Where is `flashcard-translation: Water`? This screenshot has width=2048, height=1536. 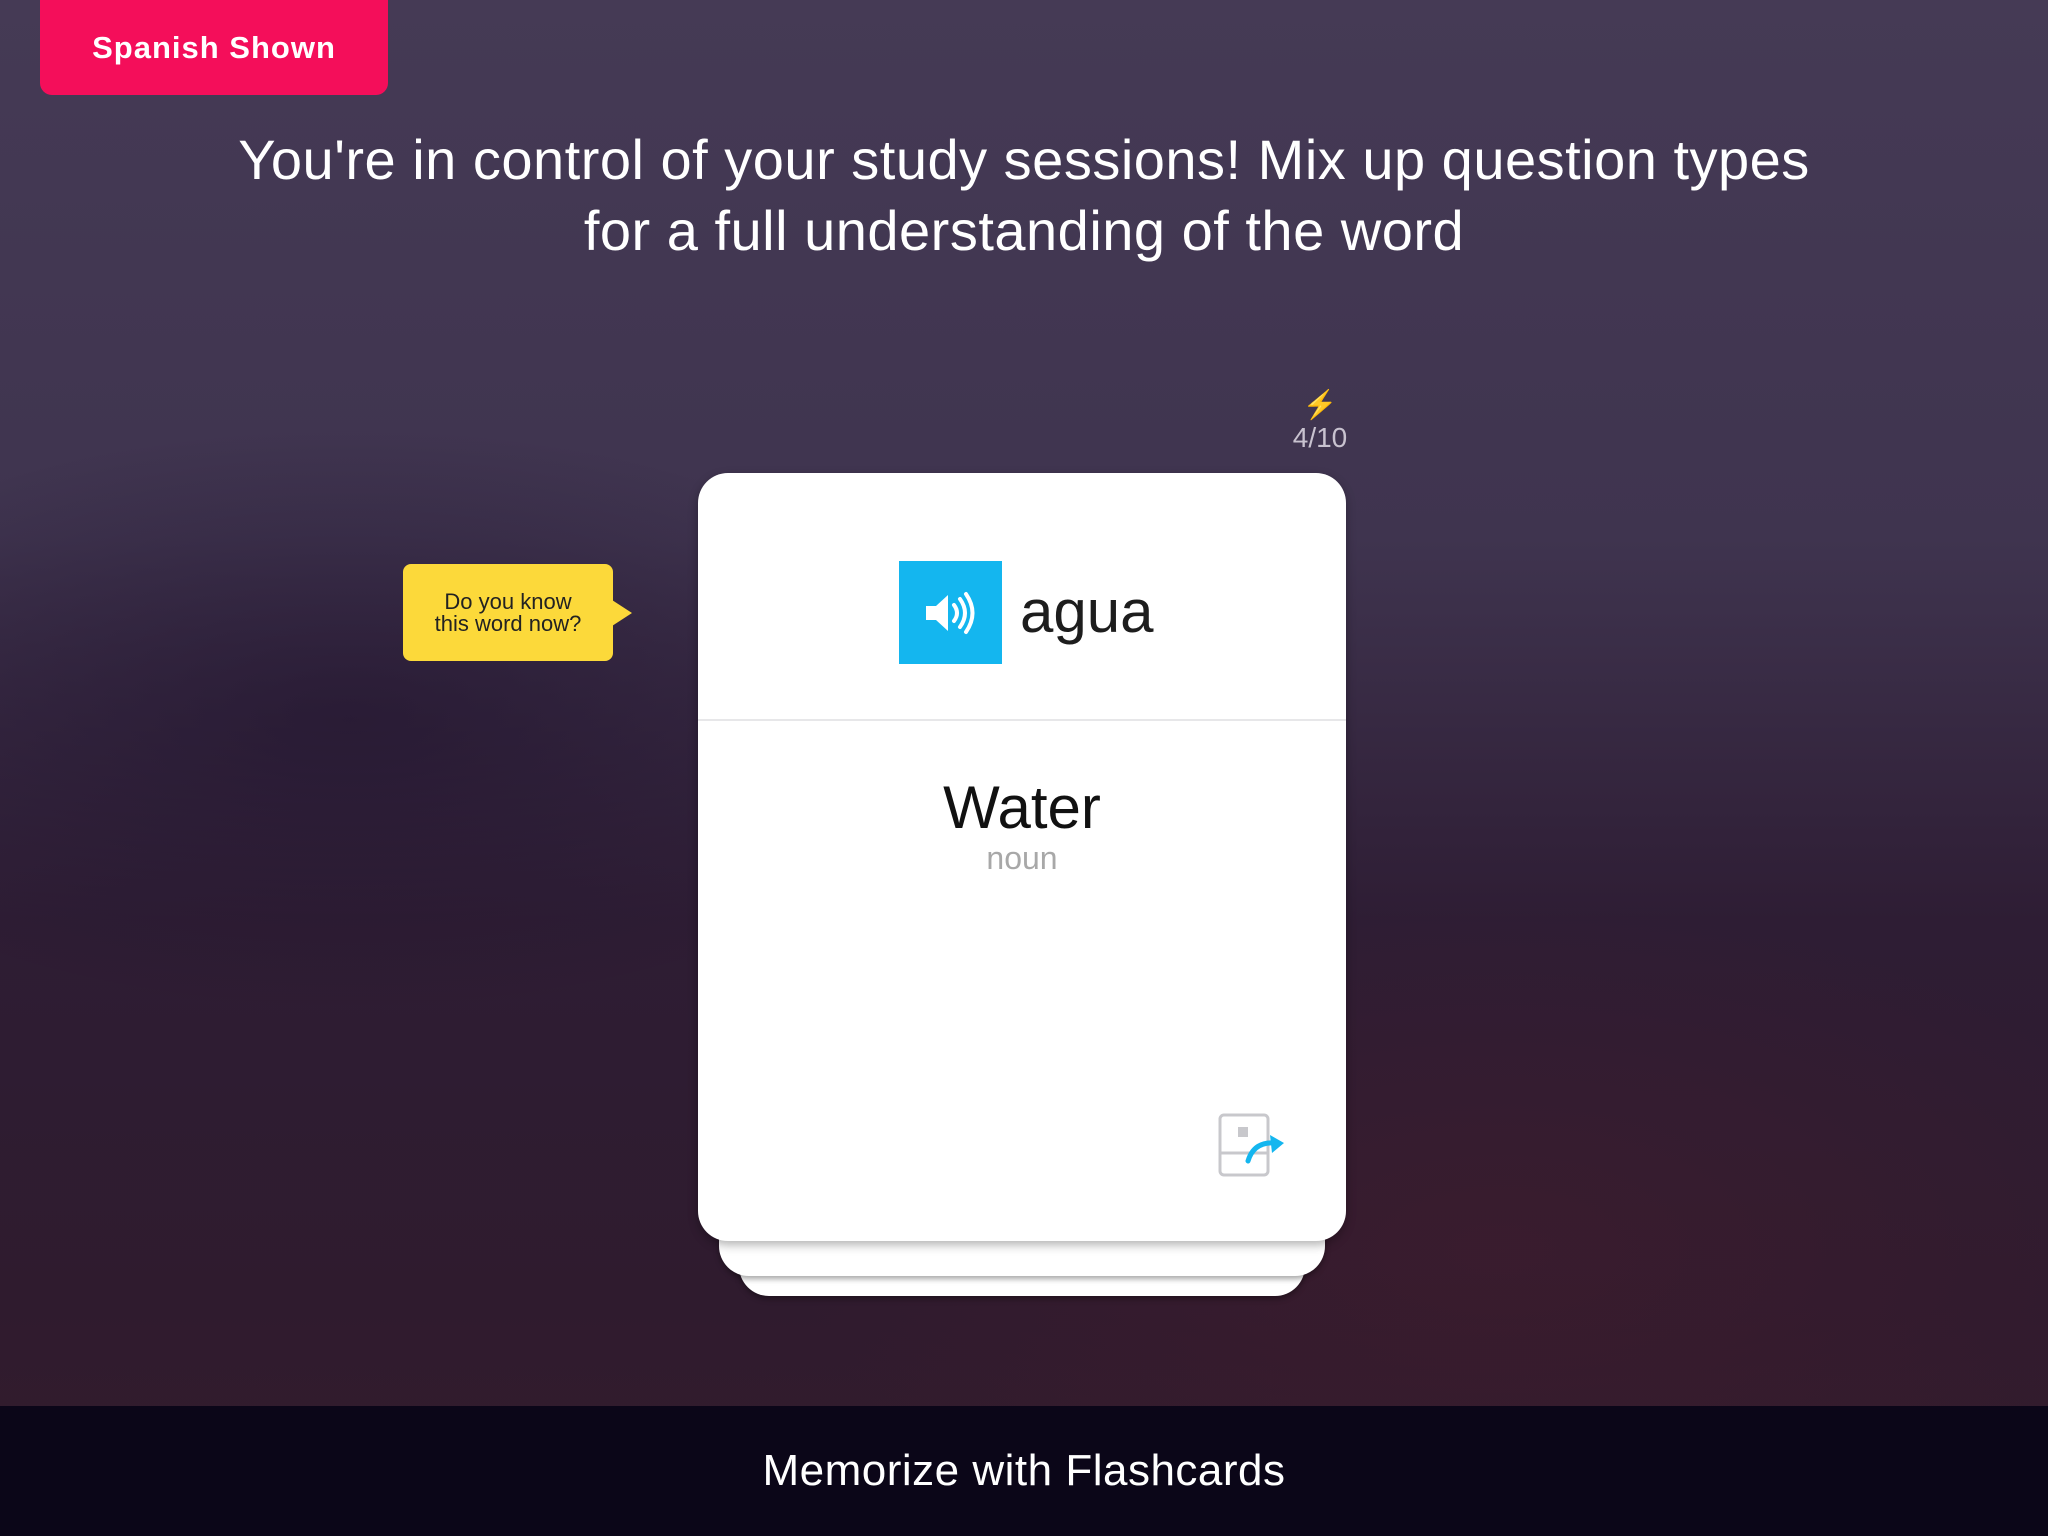 flashcard-translation: Water is located at coordinates (1022, 807).